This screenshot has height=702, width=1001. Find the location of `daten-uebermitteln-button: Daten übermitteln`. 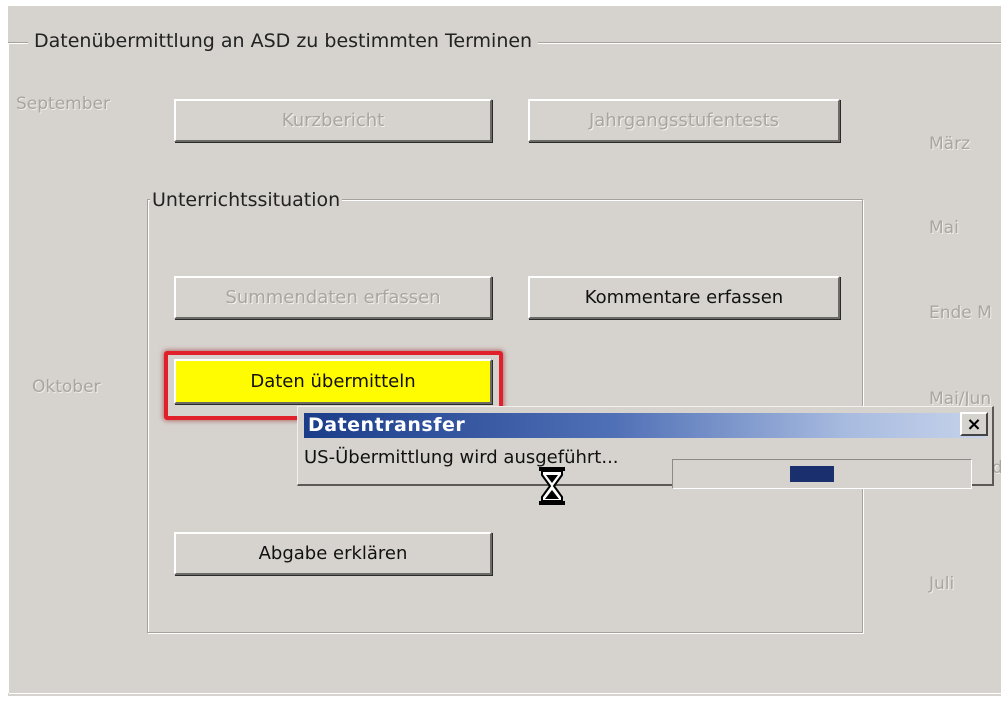

daten-uebermitteln-button: Daten übermitteln is located at coordinates (333, 381).